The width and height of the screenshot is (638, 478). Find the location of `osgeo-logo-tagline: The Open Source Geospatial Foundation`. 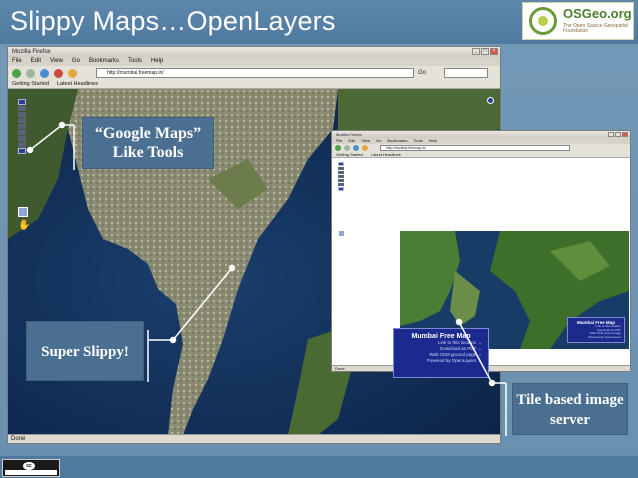

osgeo-logo-tagline: The Open Source Geospatial Foundation is located at coordinates (595, 28).